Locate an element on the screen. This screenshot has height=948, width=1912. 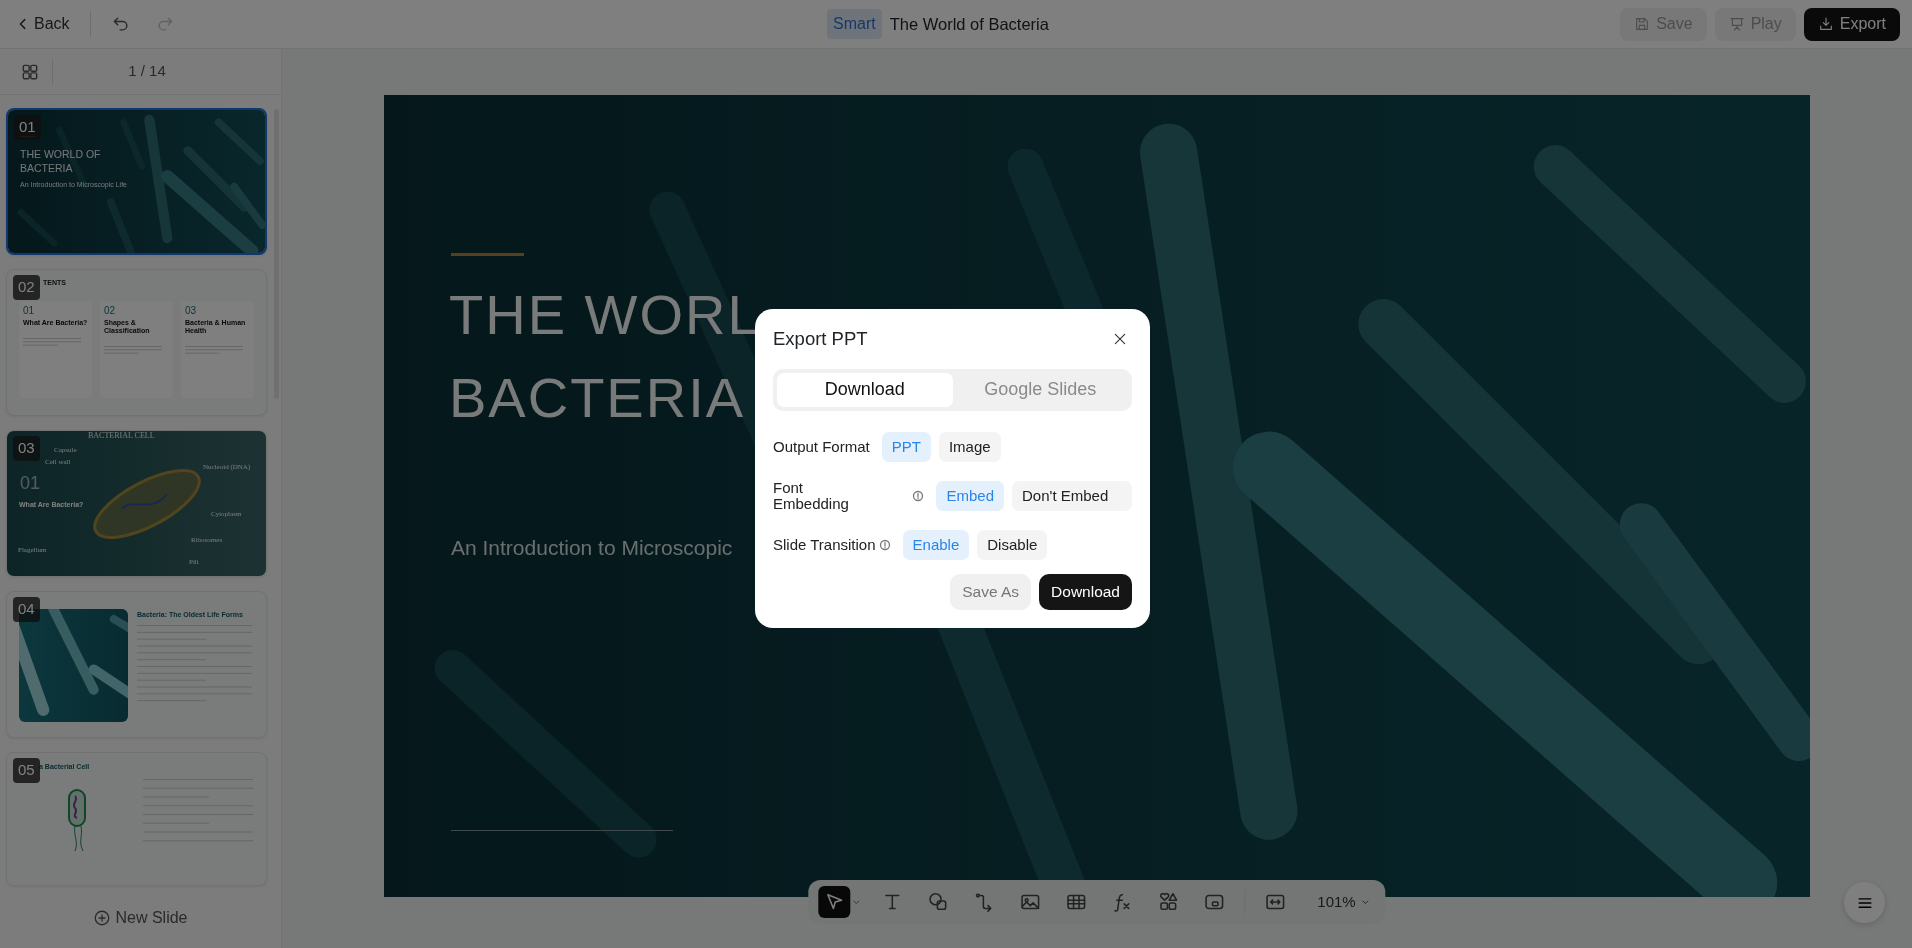
tab: Download is located at coordinates (865, 389).